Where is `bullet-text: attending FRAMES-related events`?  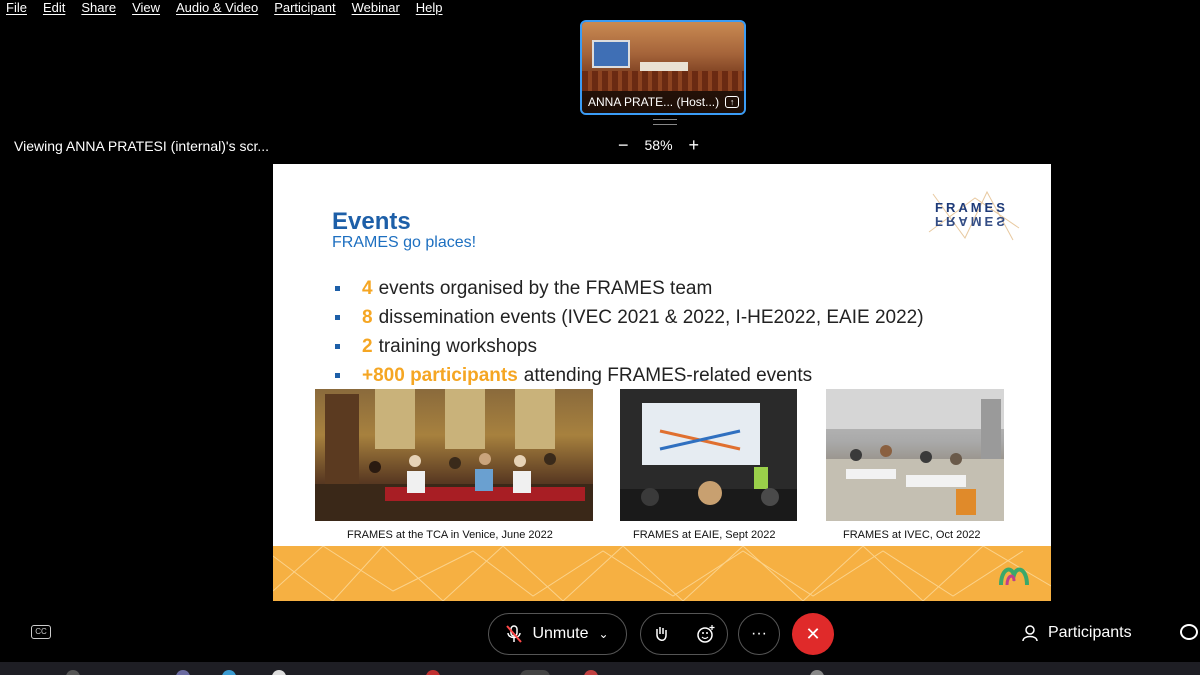 bullet-text: attending FRAMES-related events is located at coordinates (668, 375).